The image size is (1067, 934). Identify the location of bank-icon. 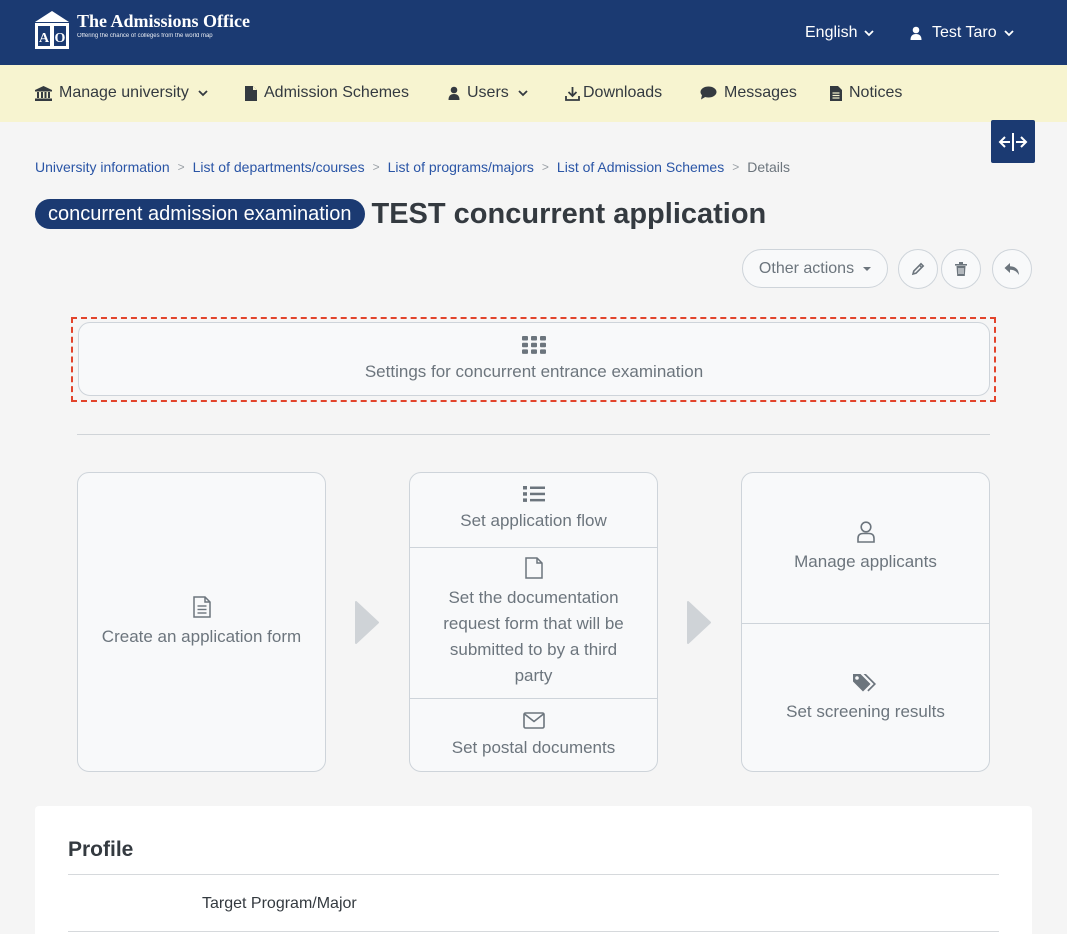
(43, 93).